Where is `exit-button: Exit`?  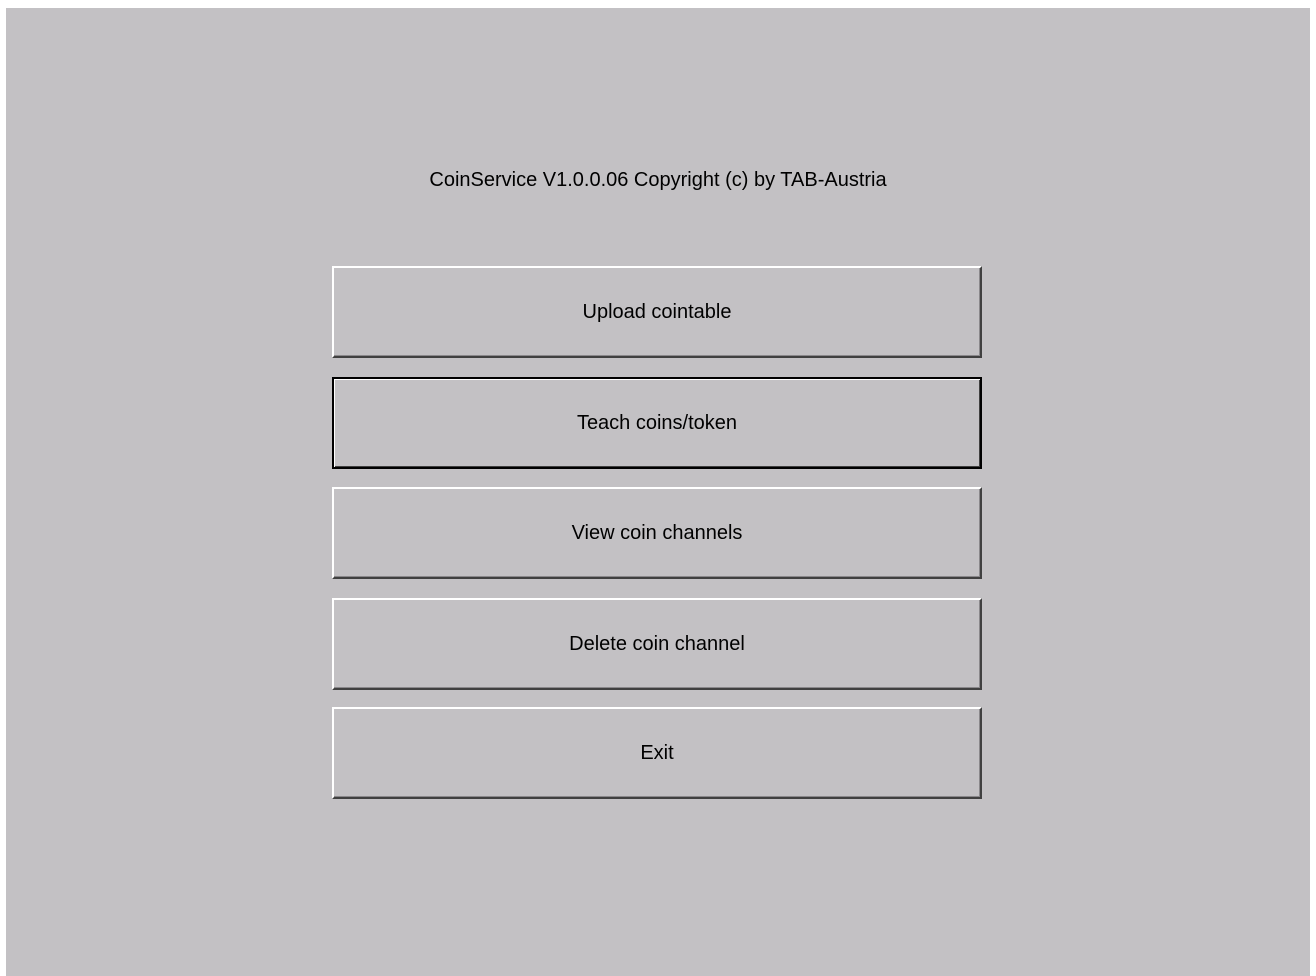
exit-button: Exit is located at coordinates (657, 753).